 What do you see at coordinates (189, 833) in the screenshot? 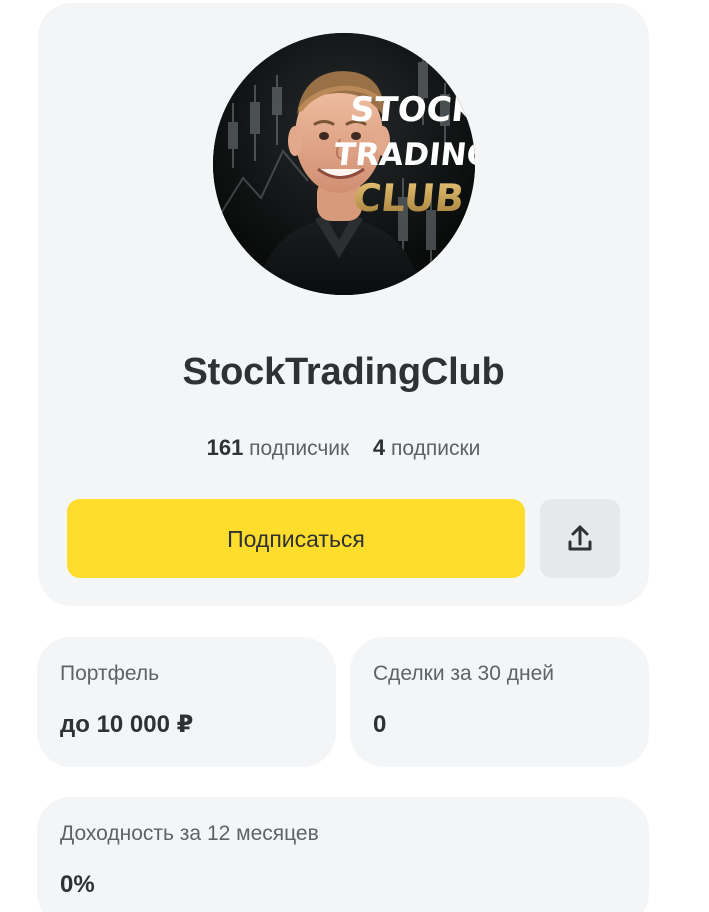
I see `return-label: Доходность за 12 месяцев` at bounding box center [189, 833].